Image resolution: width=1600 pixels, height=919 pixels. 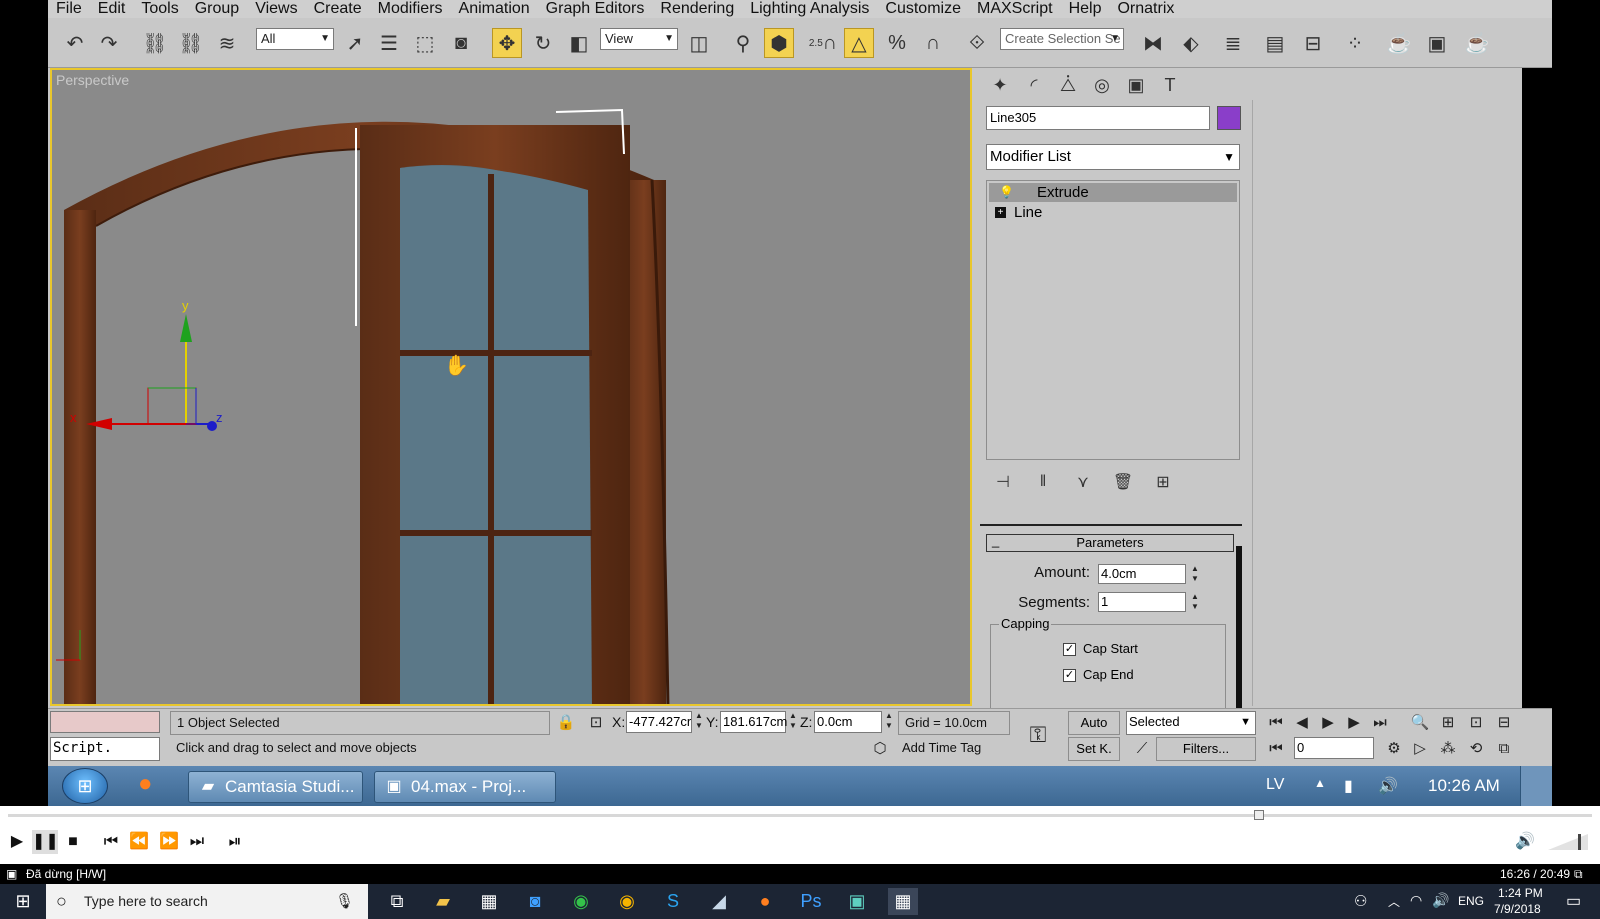 What do you see at coordinates (227, 43) in the screenshot?
I see `bind-space-warp-icon: ≋` at bounding box center [227, 43].